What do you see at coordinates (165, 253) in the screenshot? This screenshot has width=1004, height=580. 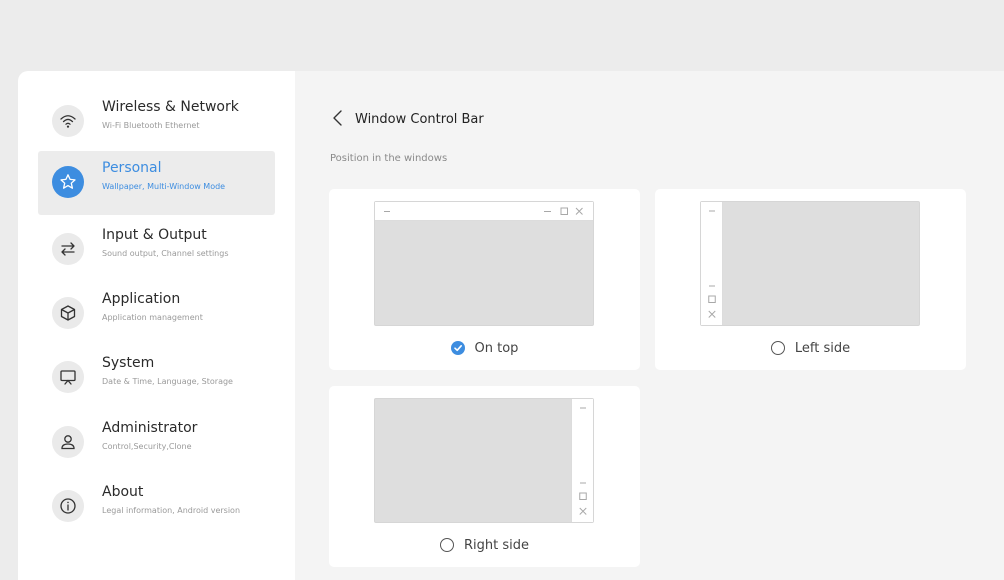 I see `sidebar-item-subtitle: Sound output, Channel settings` at bounding box center [165, 253].